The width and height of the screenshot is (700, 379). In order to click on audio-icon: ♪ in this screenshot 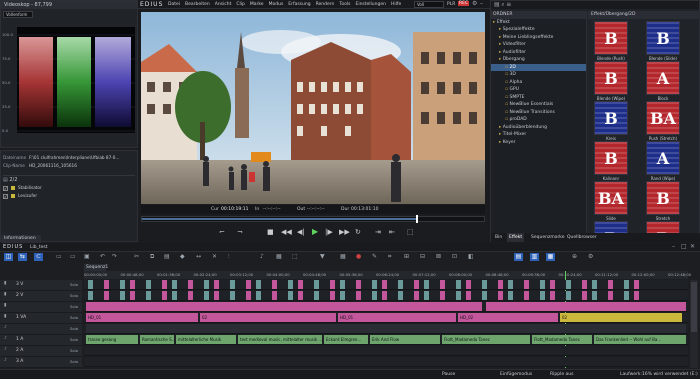, I will do `click(262, 257)`.